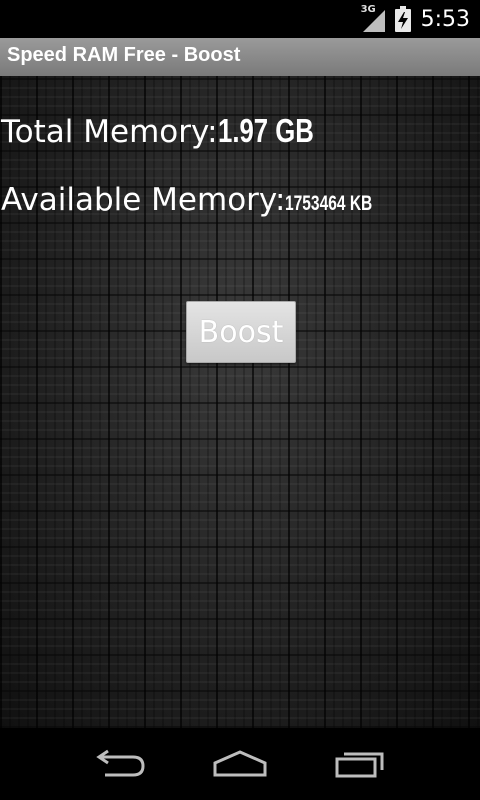 This screenshot has width=480, height=800. I want to click on network-indicator: 3G, so click(374, 18).